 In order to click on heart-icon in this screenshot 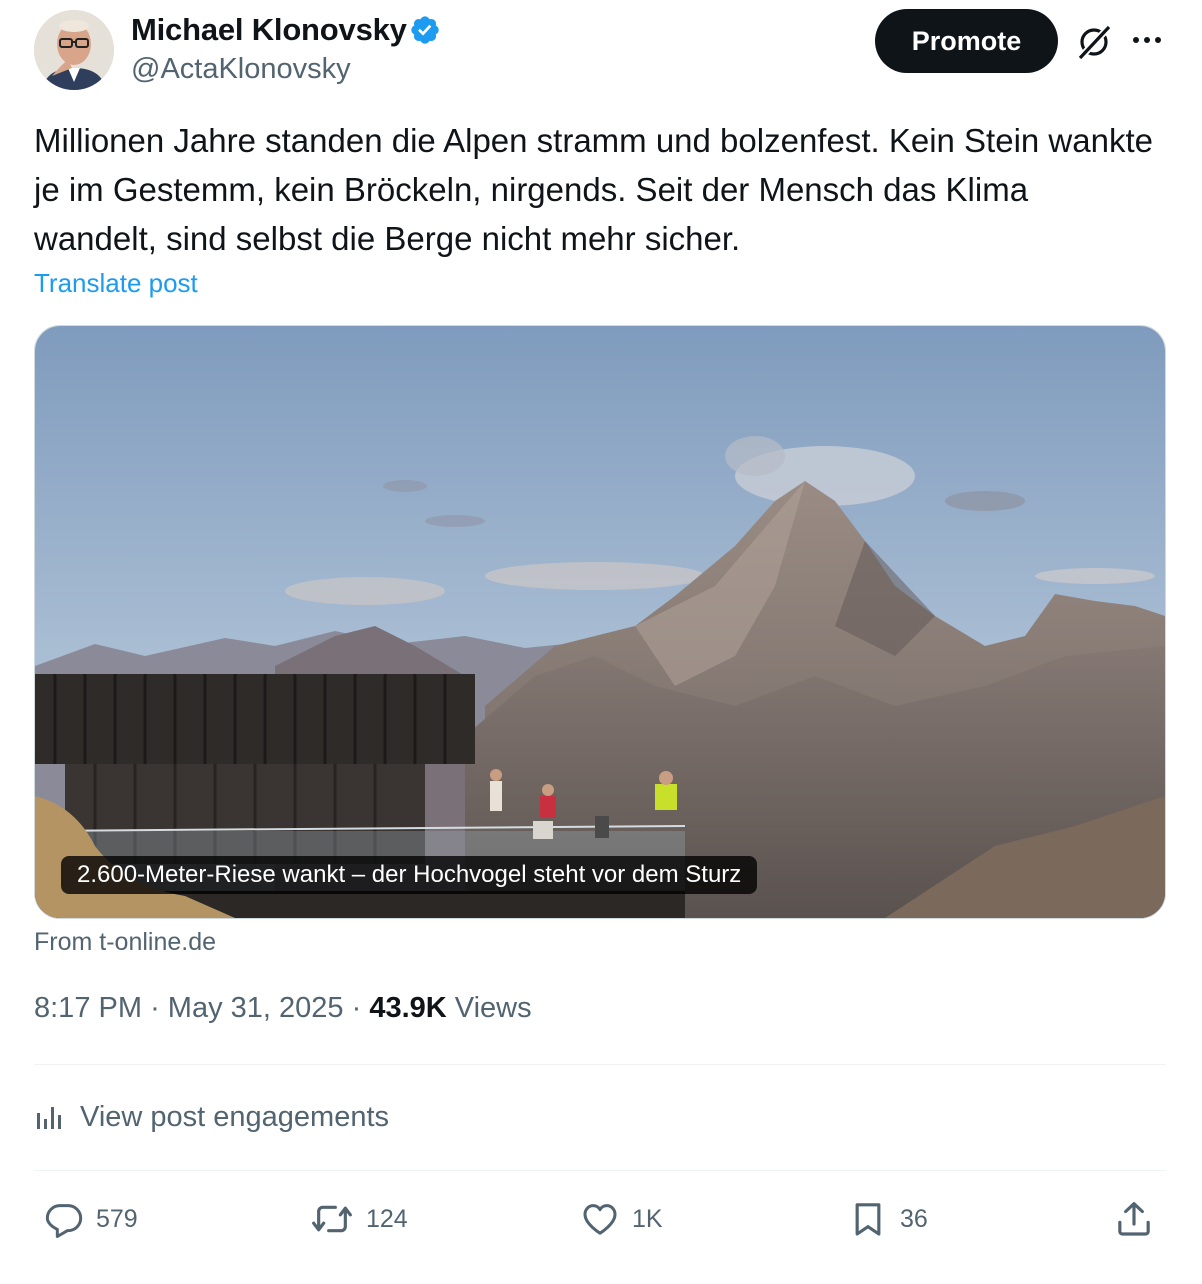, I will do `click(600, 1219)`.